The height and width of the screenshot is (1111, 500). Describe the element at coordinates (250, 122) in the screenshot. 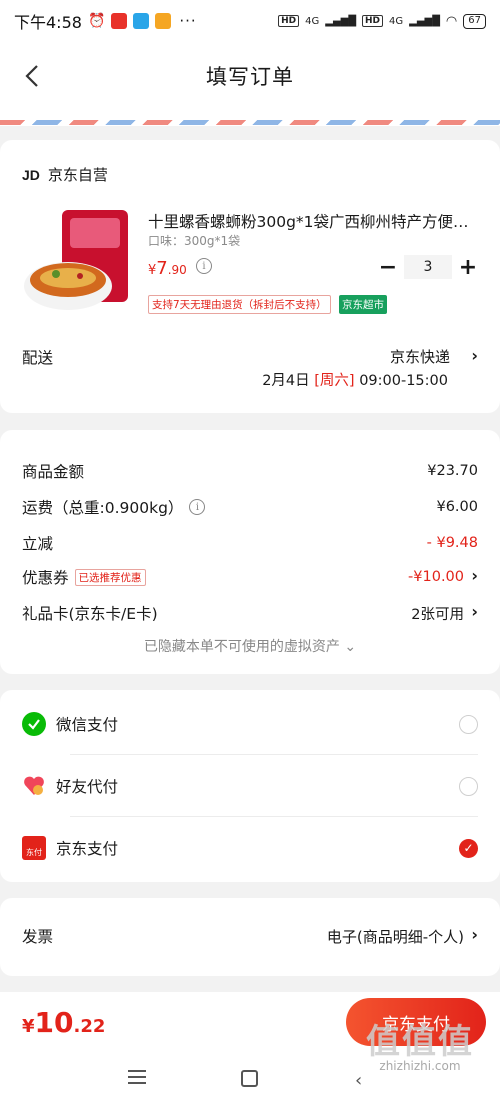

I see `envelope-stripe` at that location.